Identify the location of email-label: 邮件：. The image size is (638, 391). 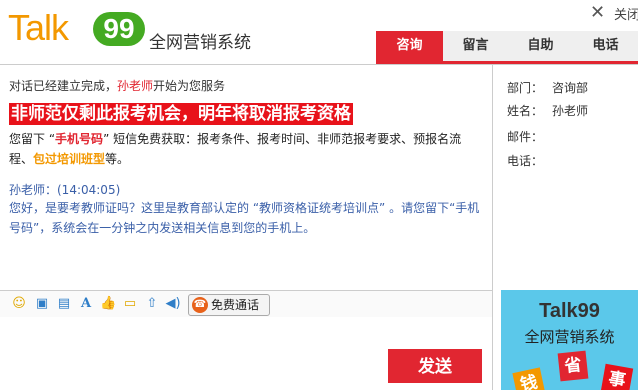
(525, 137).